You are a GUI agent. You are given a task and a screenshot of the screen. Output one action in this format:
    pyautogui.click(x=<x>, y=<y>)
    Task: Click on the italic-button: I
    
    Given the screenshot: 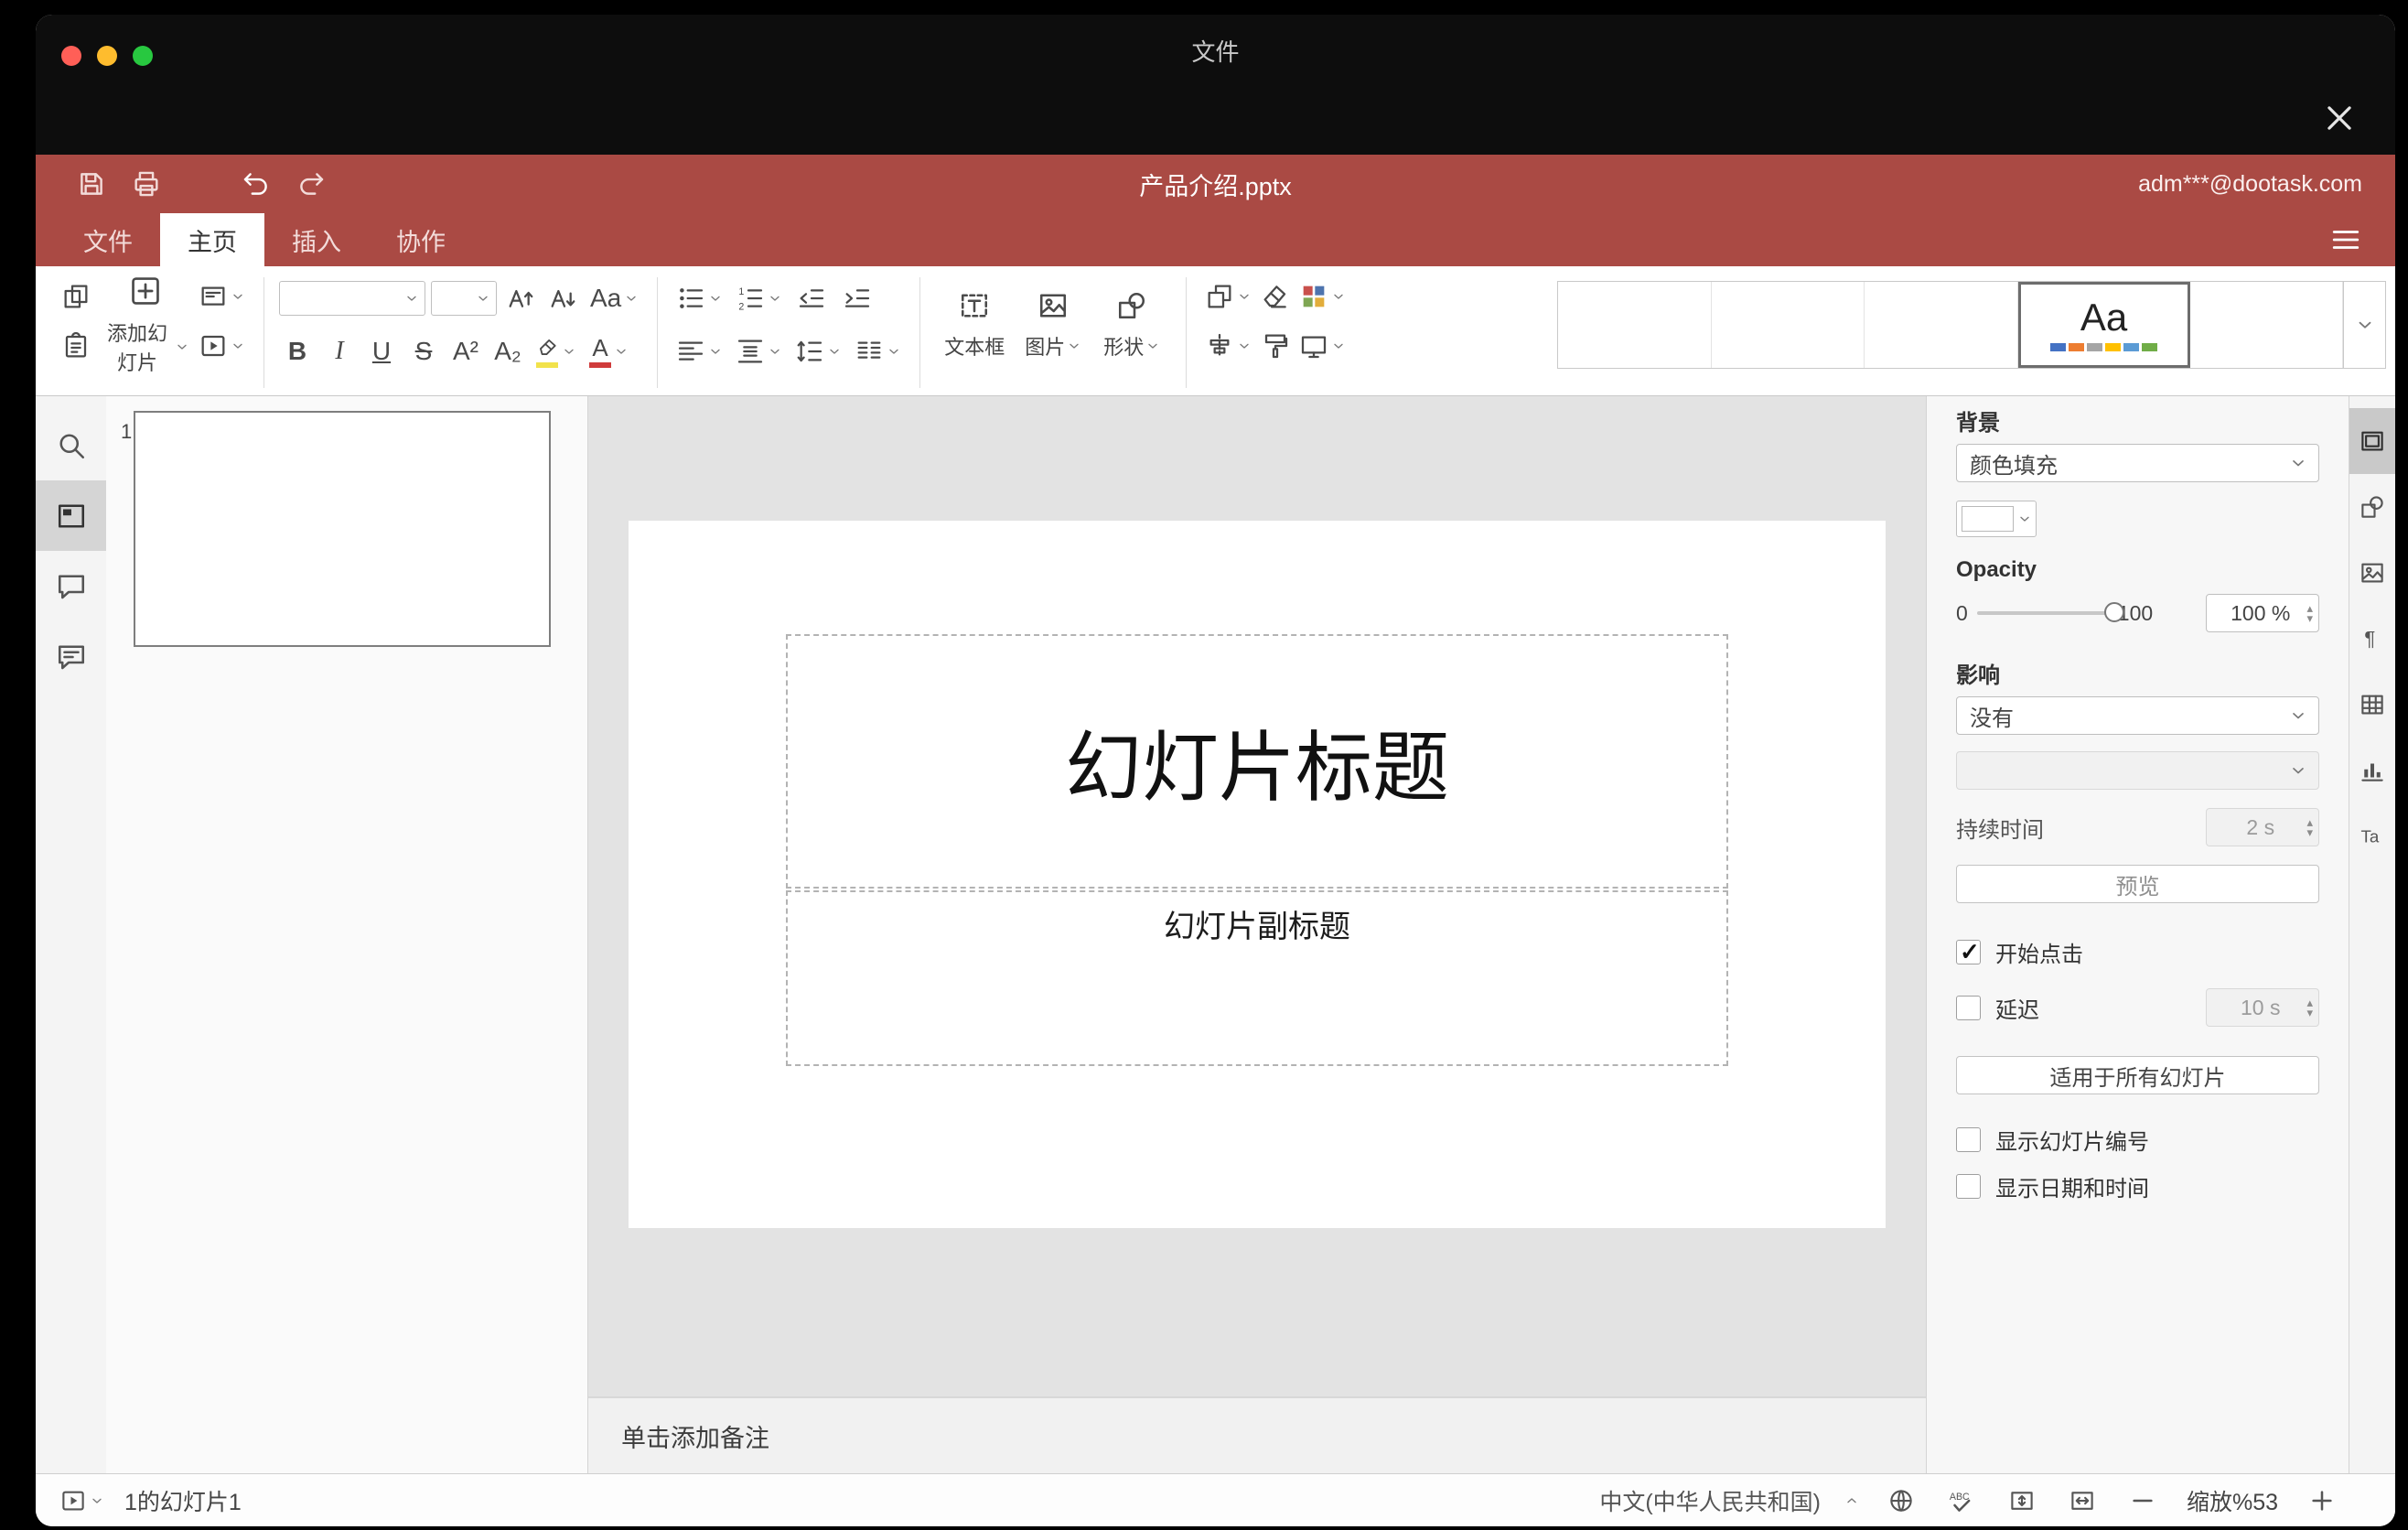 What is the action you would take?
    pyautogui.click(x=339, y=351)
    